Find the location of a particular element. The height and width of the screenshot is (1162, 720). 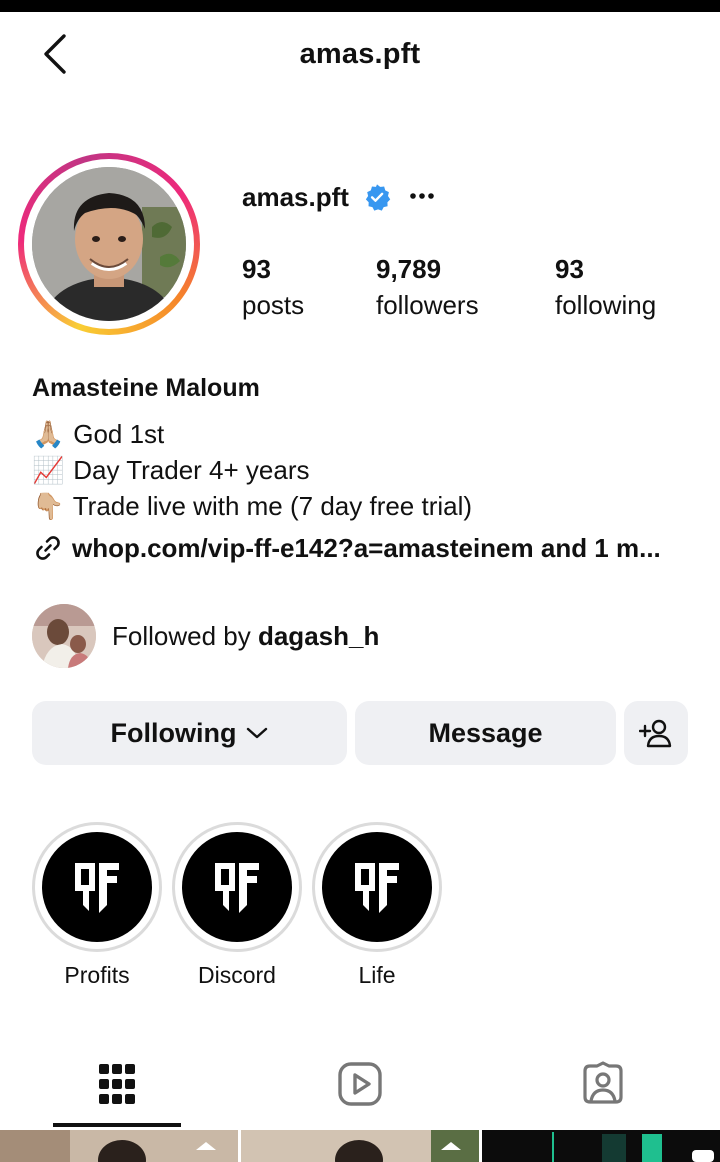

status-bar is located at coordinates (360, 6).